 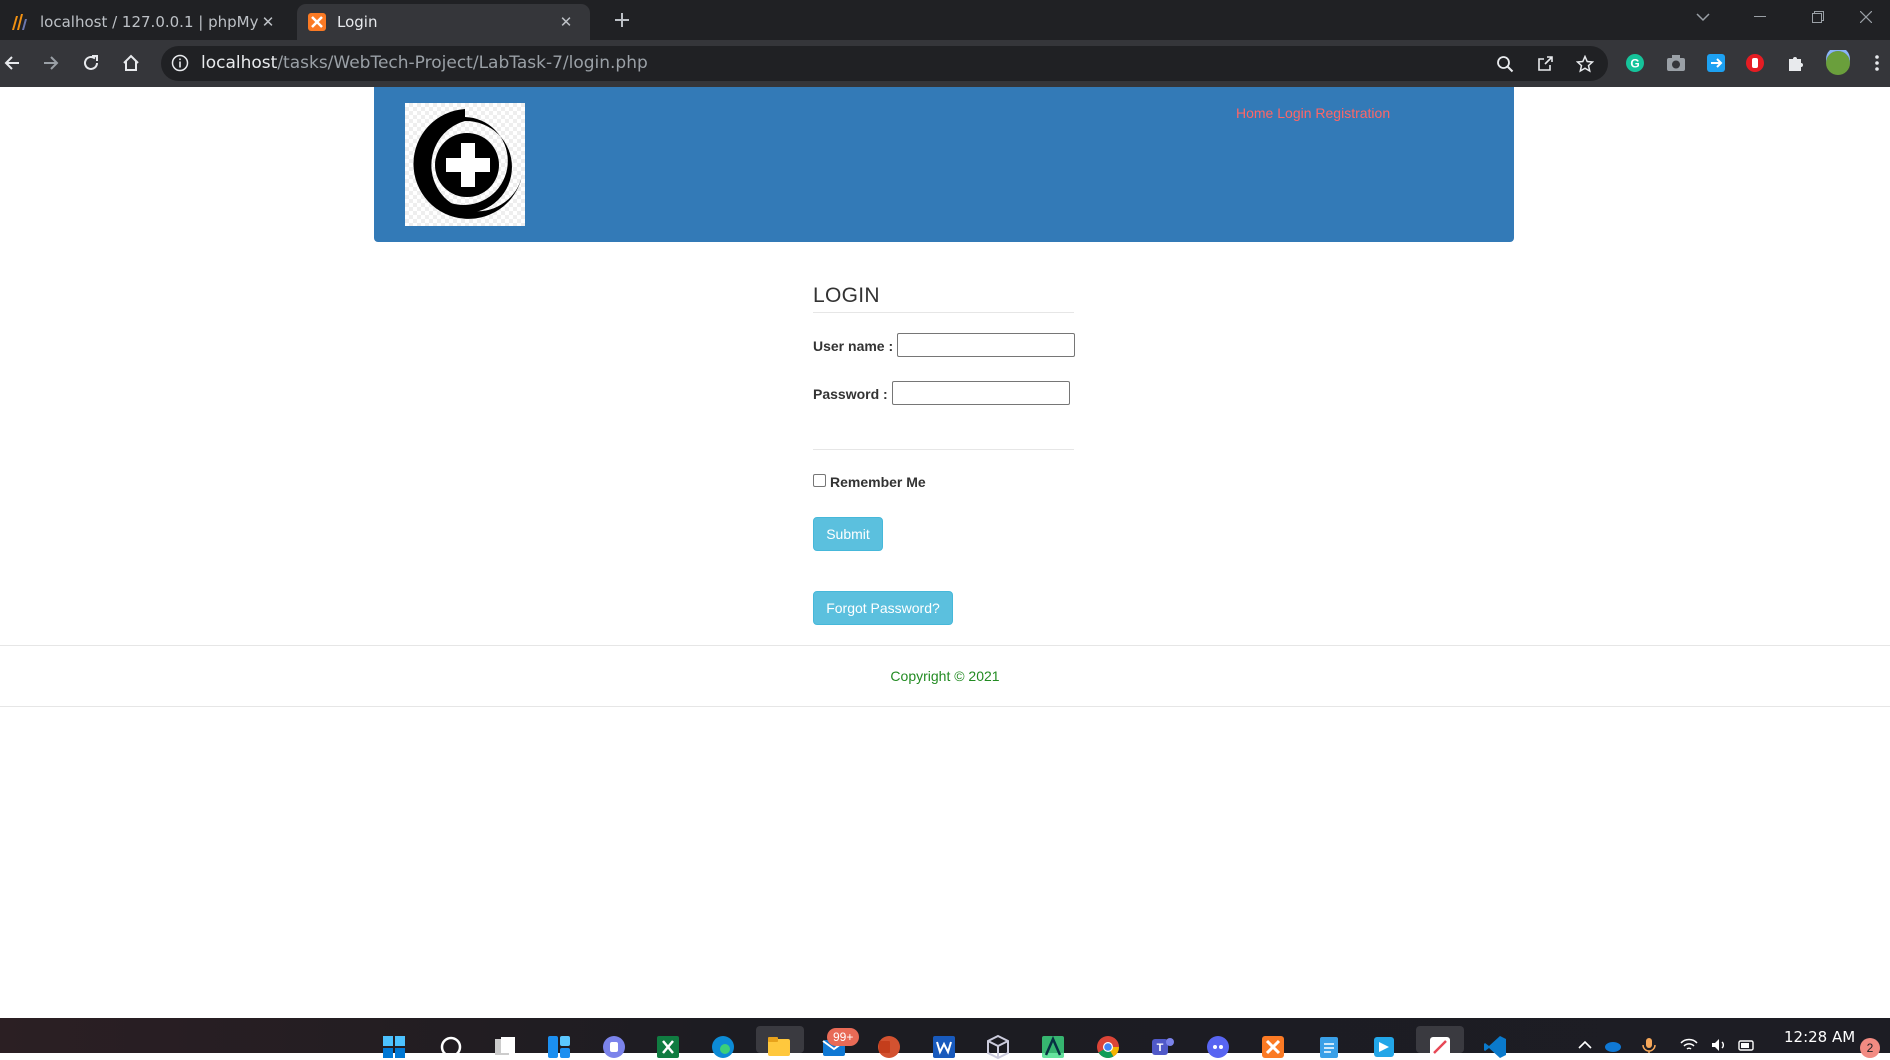 What do you see at coordinates (1585, 64) in the screenshot?
I see `bookmark-star-icon` at bounding box center [1585, 64].